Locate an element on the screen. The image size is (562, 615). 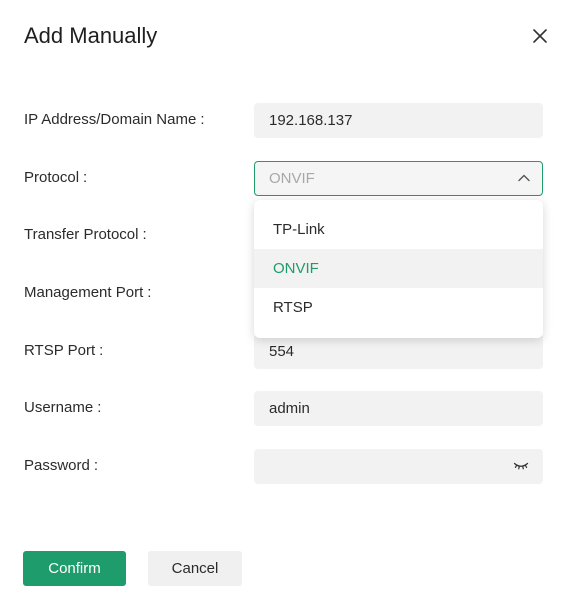
password-label-text: Password is located at coordinates (57, 465).